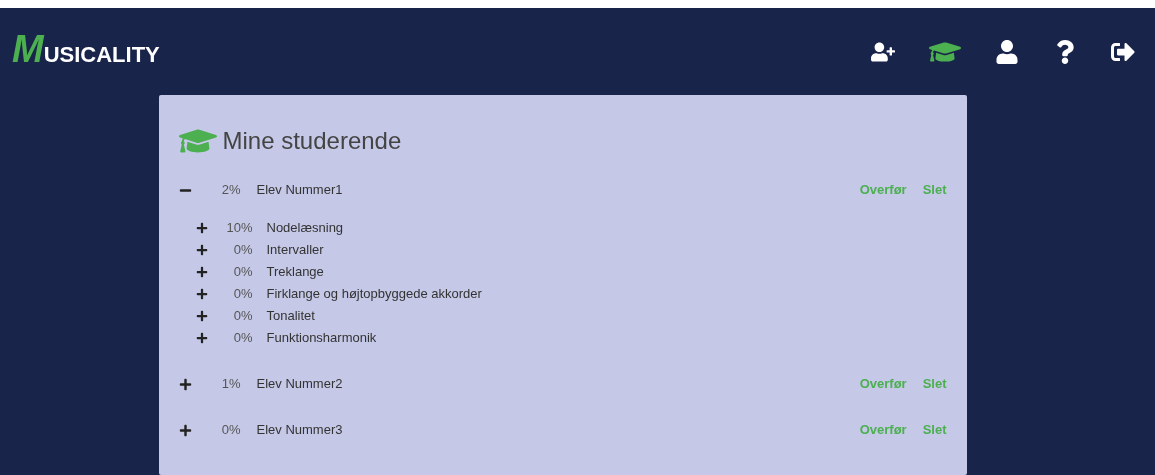 The image size is (1155, 475). Describe the element at coordinates (230, 384) in the screenshot. I see `student-percent: 1%` at that location.